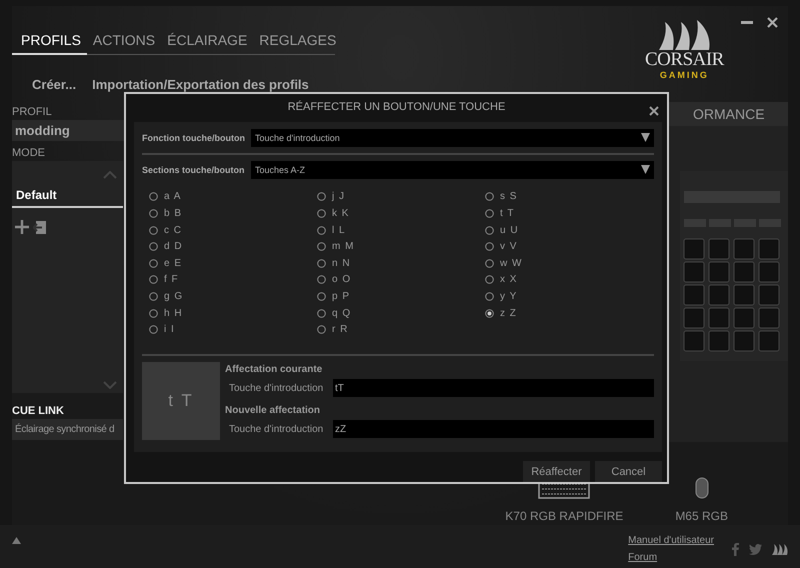 Image resolution: width=800 pixels, height=568 pixels. What do you see at coordinates (684, 60) in the screenshot?
I see `logo-text: CORSAIR` at bounding box center [684, 60].